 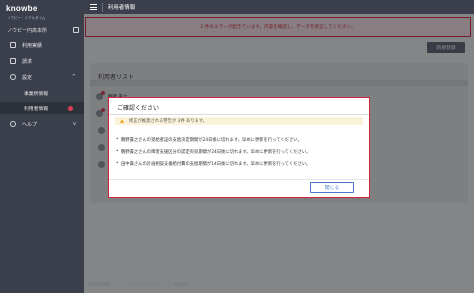 What do you see at coordinates (138, 108) in the screenshot?
I see `modal-title: ご確認ください` at bounding box center [138, 108].